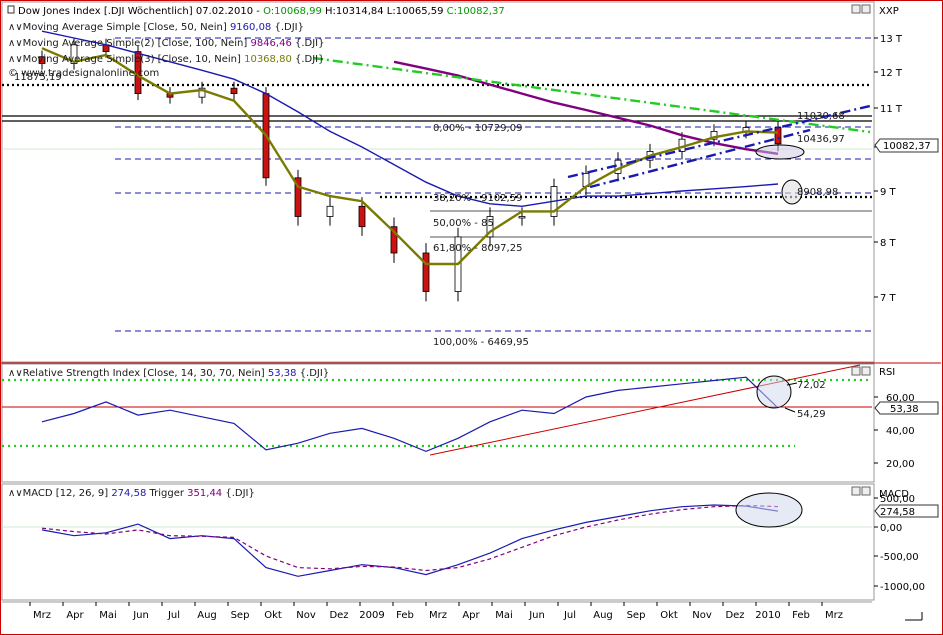 This screenshot has width=943, height=635. I want to click on price-tick-label: 12 T, so click(891, 73).